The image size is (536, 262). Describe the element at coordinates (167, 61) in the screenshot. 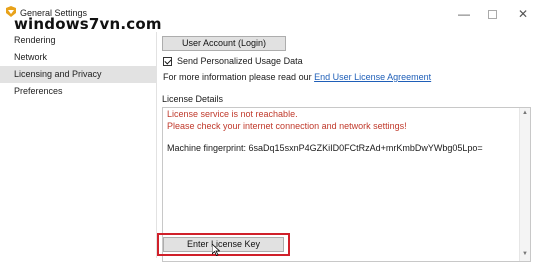

I see `send-usage-data-checkbox` at that location.